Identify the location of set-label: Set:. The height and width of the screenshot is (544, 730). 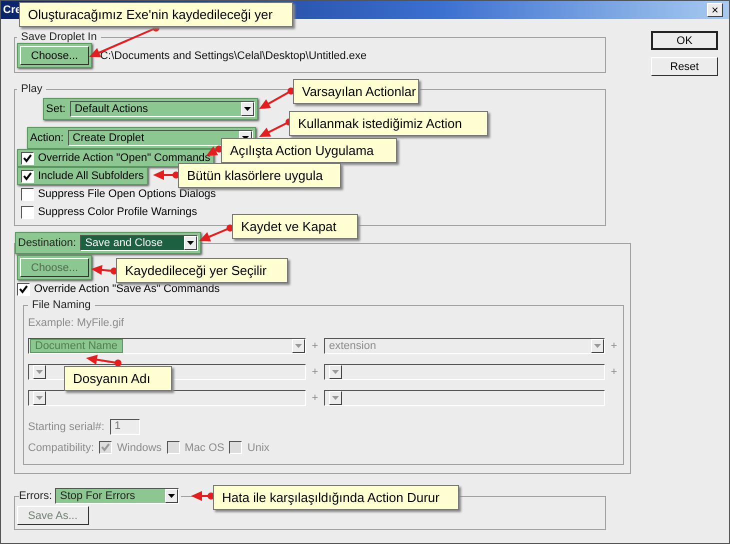
(56, 109).